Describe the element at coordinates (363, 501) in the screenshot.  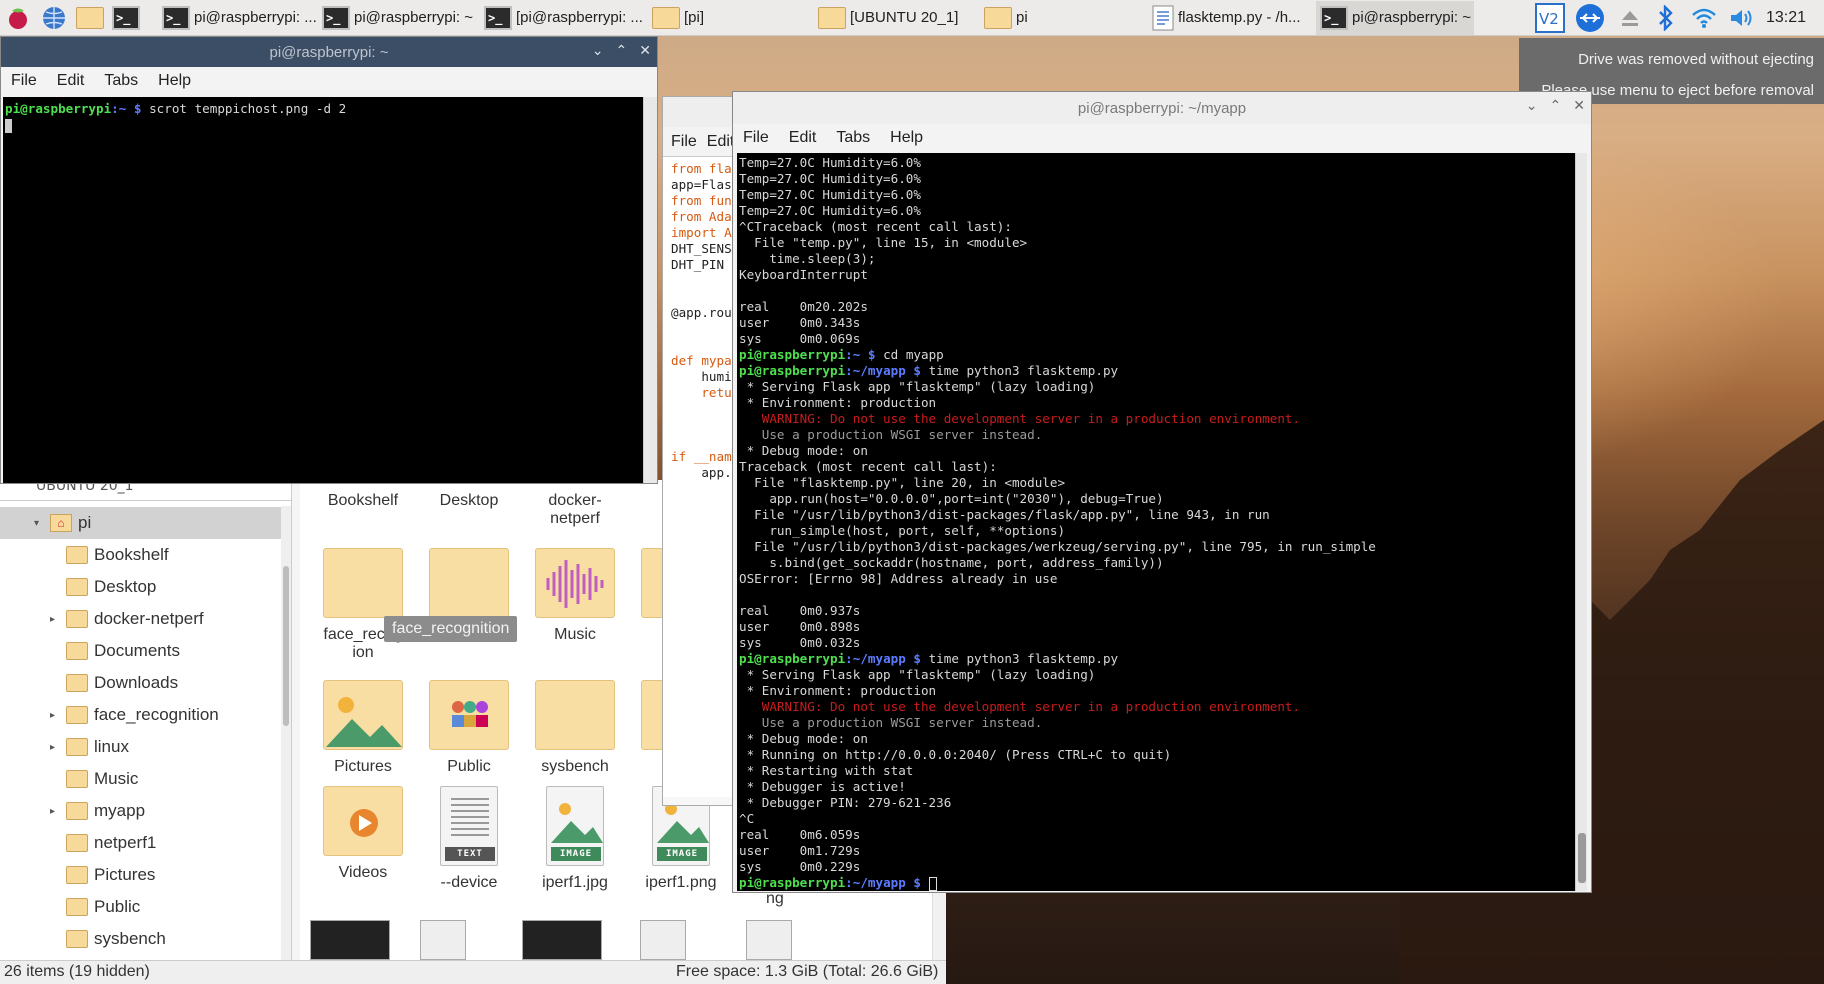
I see `file-item-label: Bookshelf` at that location.